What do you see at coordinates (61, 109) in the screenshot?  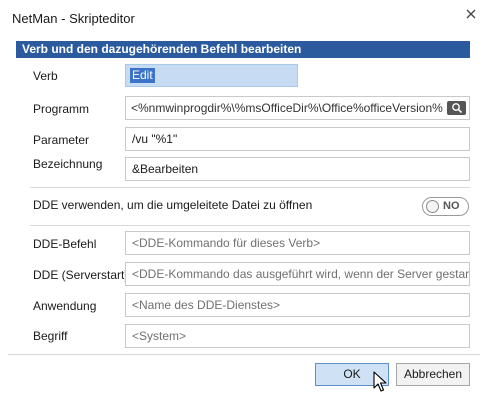 I see `programm-label: Programm` at bounding box center [61, 109].